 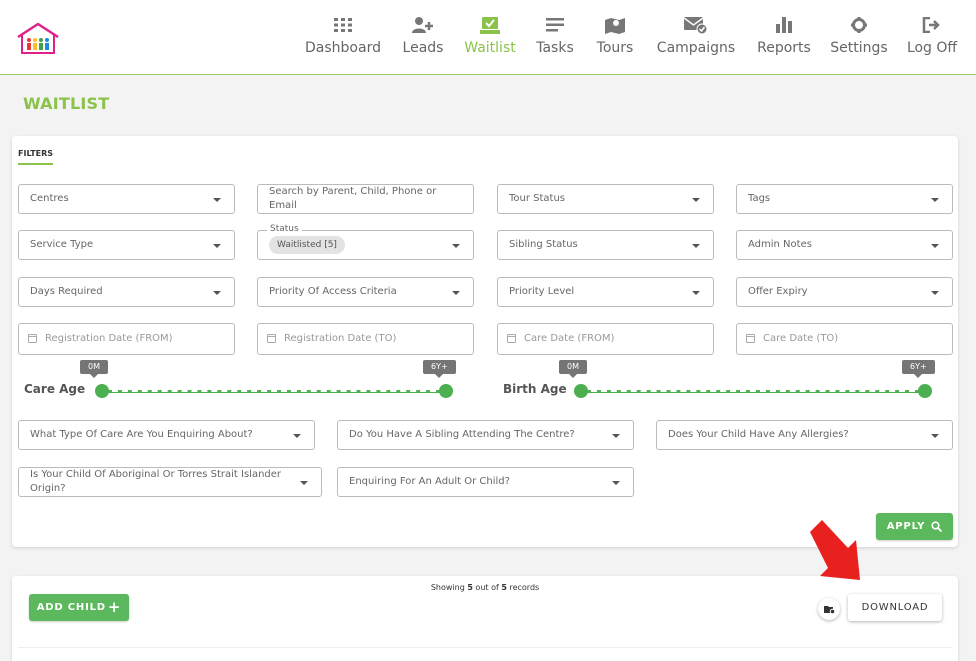 I want to click on adult-child-question-label: Enquiring For An Adult Or Child?, so click(x=429, y=481).